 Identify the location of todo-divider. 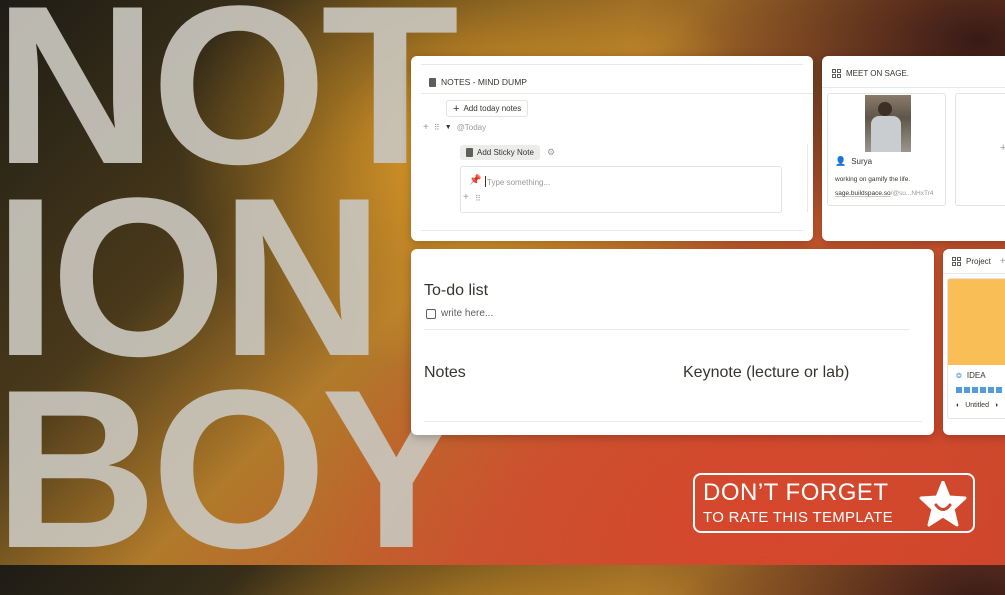
(666, 329).